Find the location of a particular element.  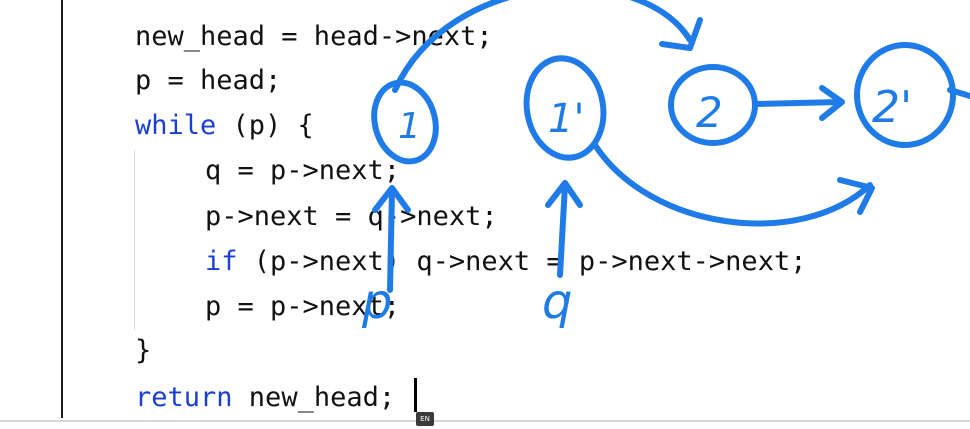

code-text: (p->next) q->next = p->next->next; is located at coordinates (522, 261).